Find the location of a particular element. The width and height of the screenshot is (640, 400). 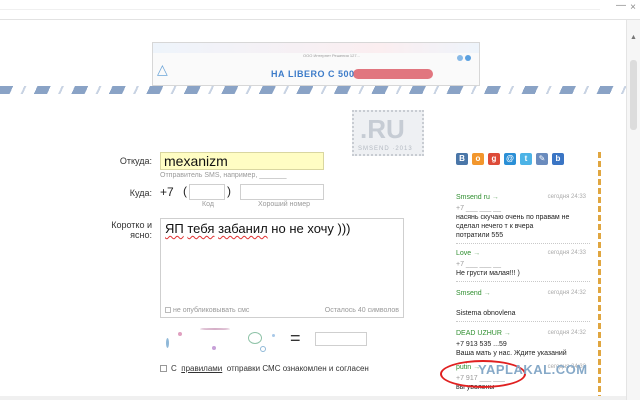

to-label: Куда: is located at coordinates (140, 193).